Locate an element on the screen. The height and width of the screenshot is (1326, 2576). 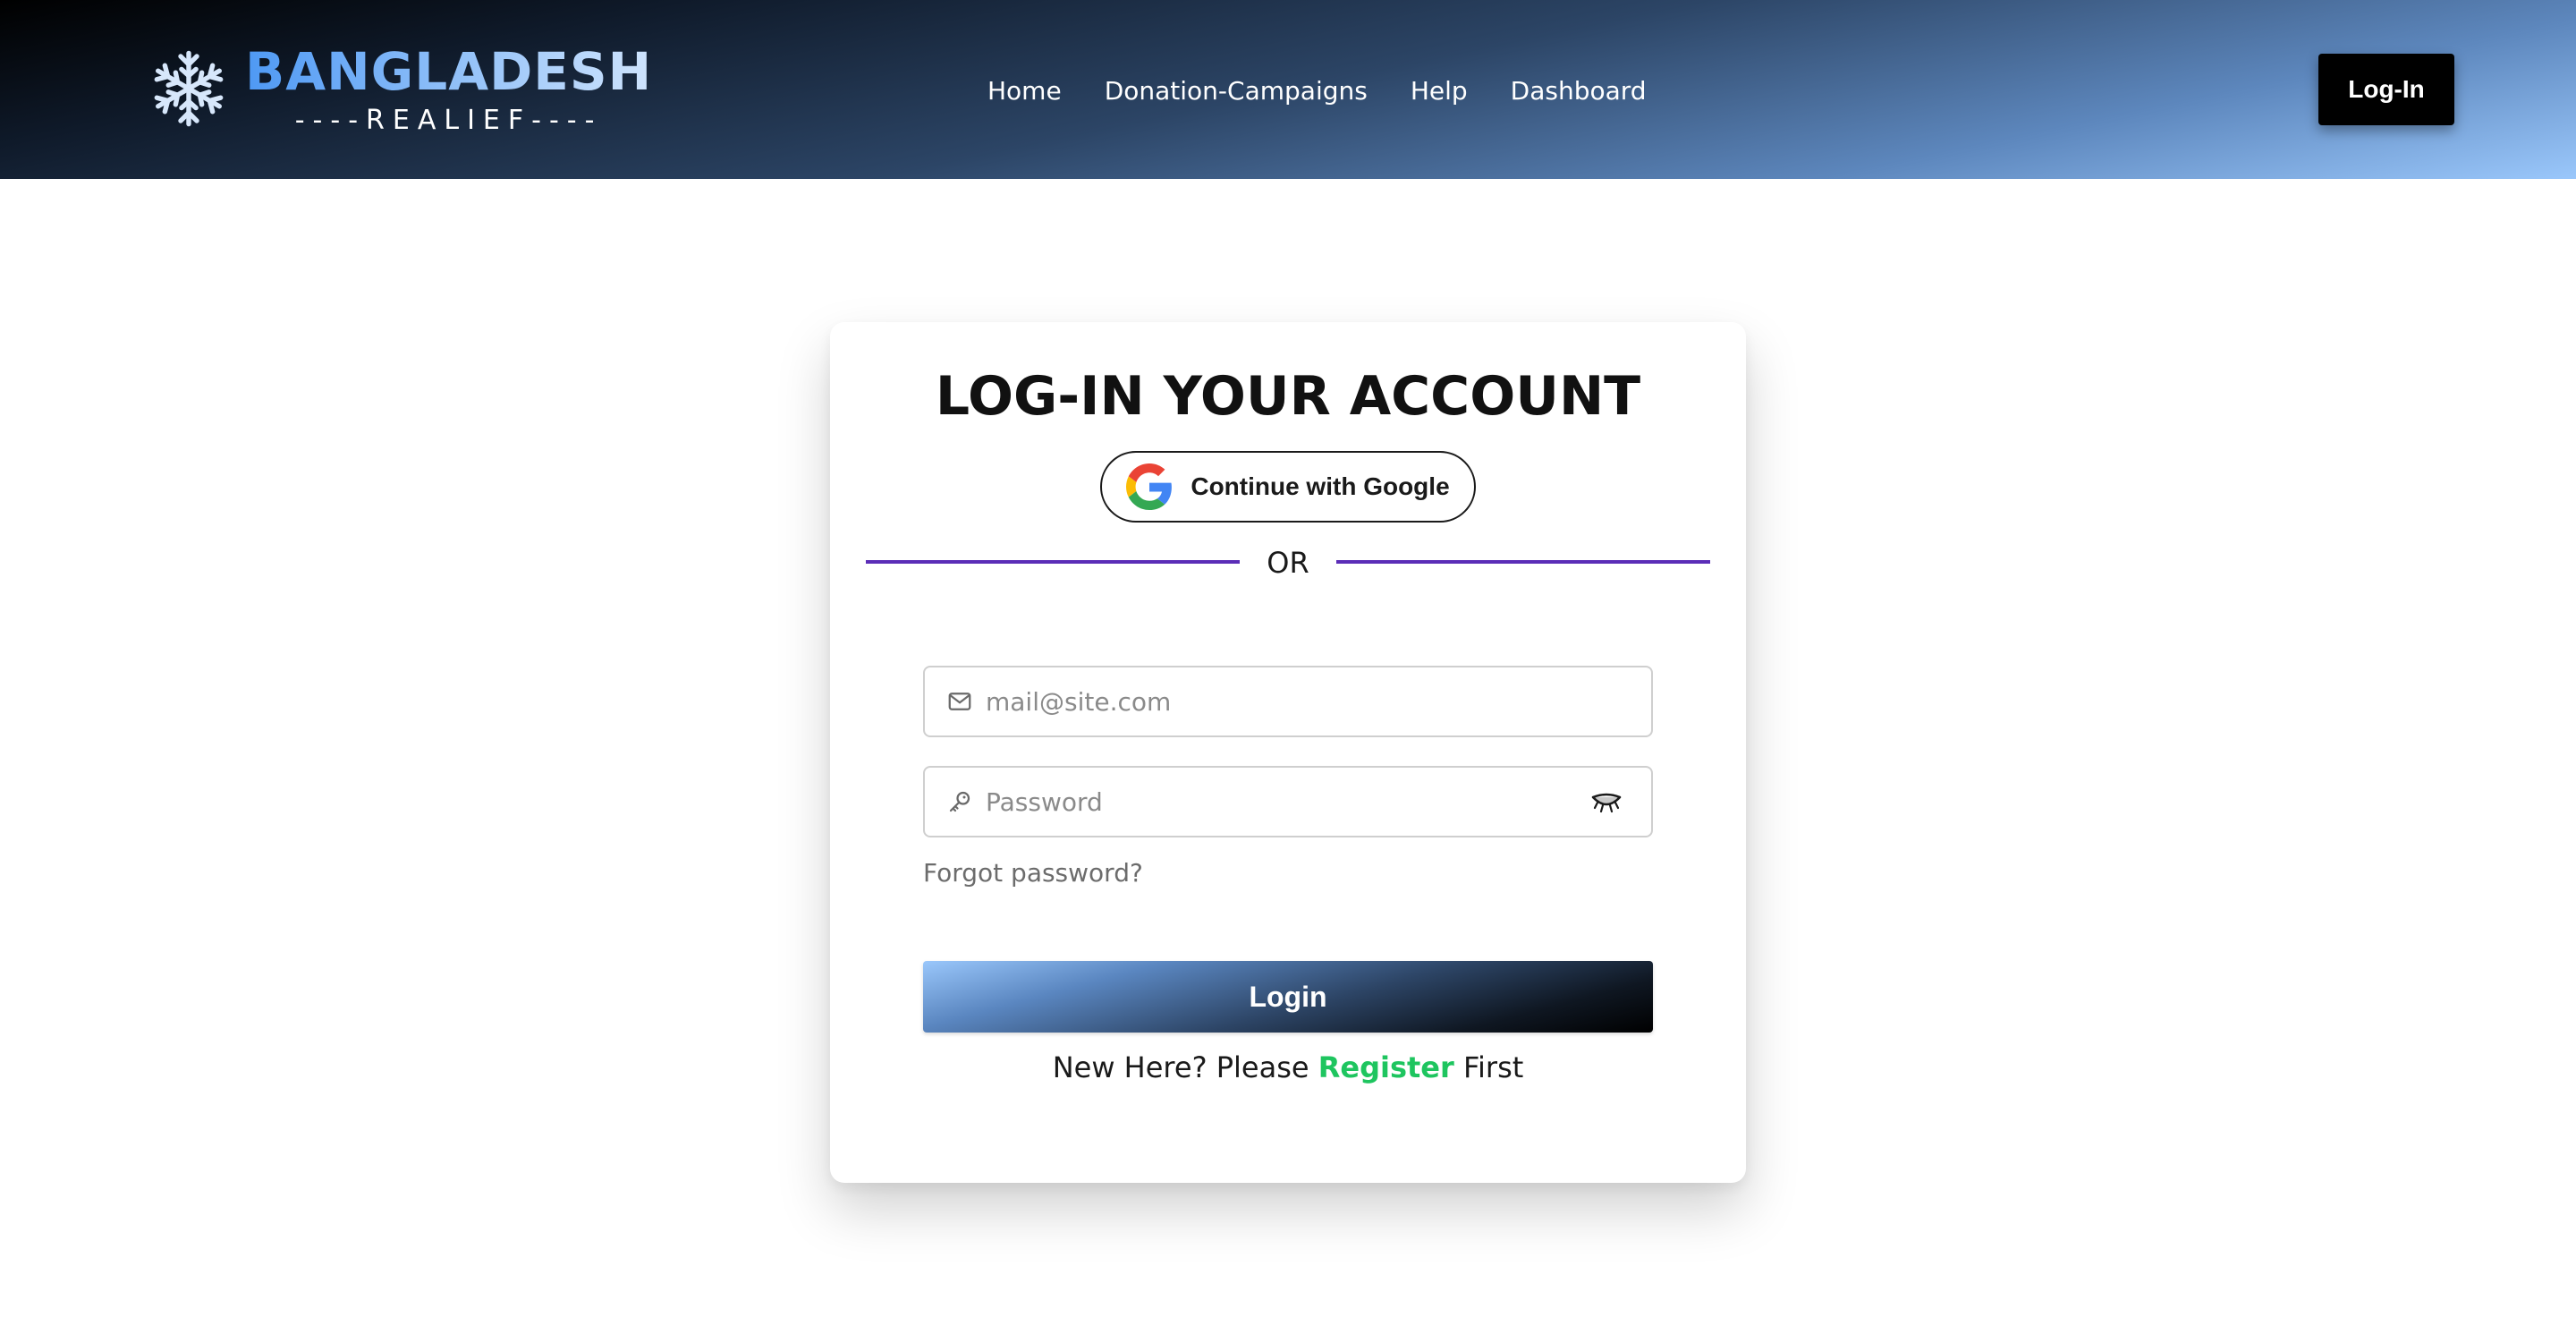
register-prompt: New Here? Please Register First is located at coordinates (1288, 1067).